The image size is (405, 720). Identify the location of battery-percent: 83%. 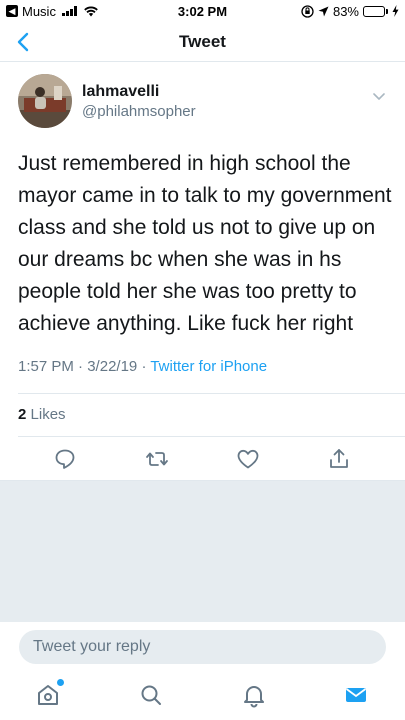
(345, 11).